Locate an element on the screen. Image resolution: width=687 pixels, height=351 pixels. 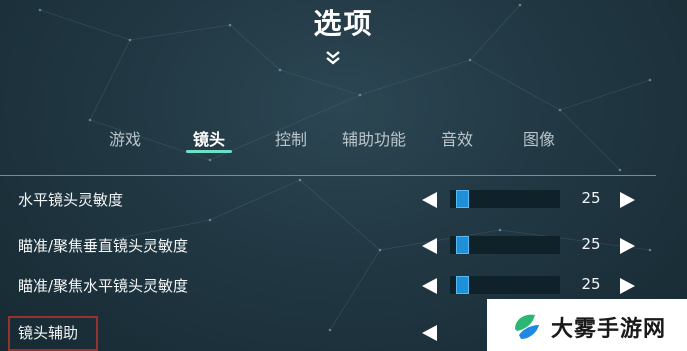
double-chevron-down-icon is located at coordinates (333, 58).